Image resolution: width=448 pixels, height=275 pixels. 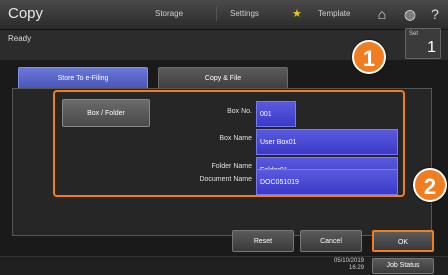 What do you see at coordinates (403, 266) in the screenshot?
I see `job-status-button: Job Status` at bounding box center [403, 266].